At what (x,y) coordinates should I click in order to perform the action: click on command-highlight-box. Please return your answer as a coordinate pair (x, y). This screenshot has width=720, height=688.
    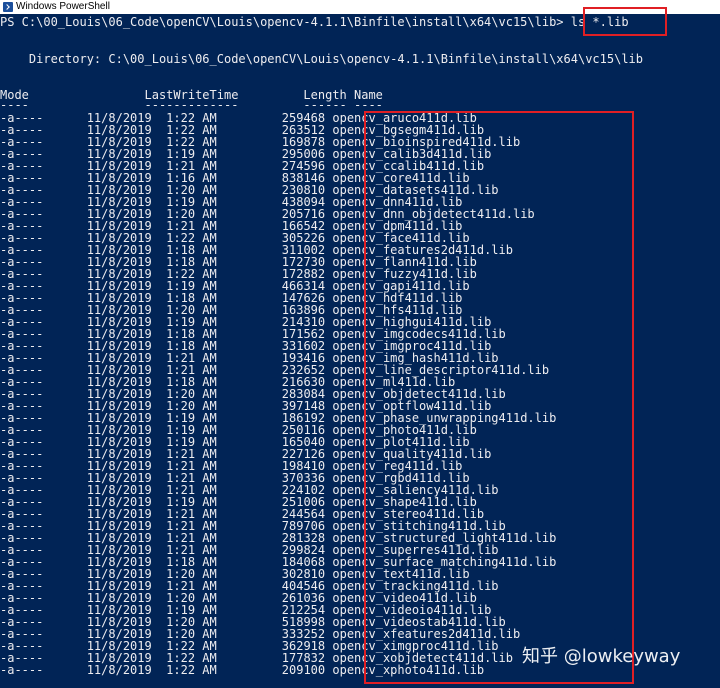
    Looking at the image, I should click on (625, 21).